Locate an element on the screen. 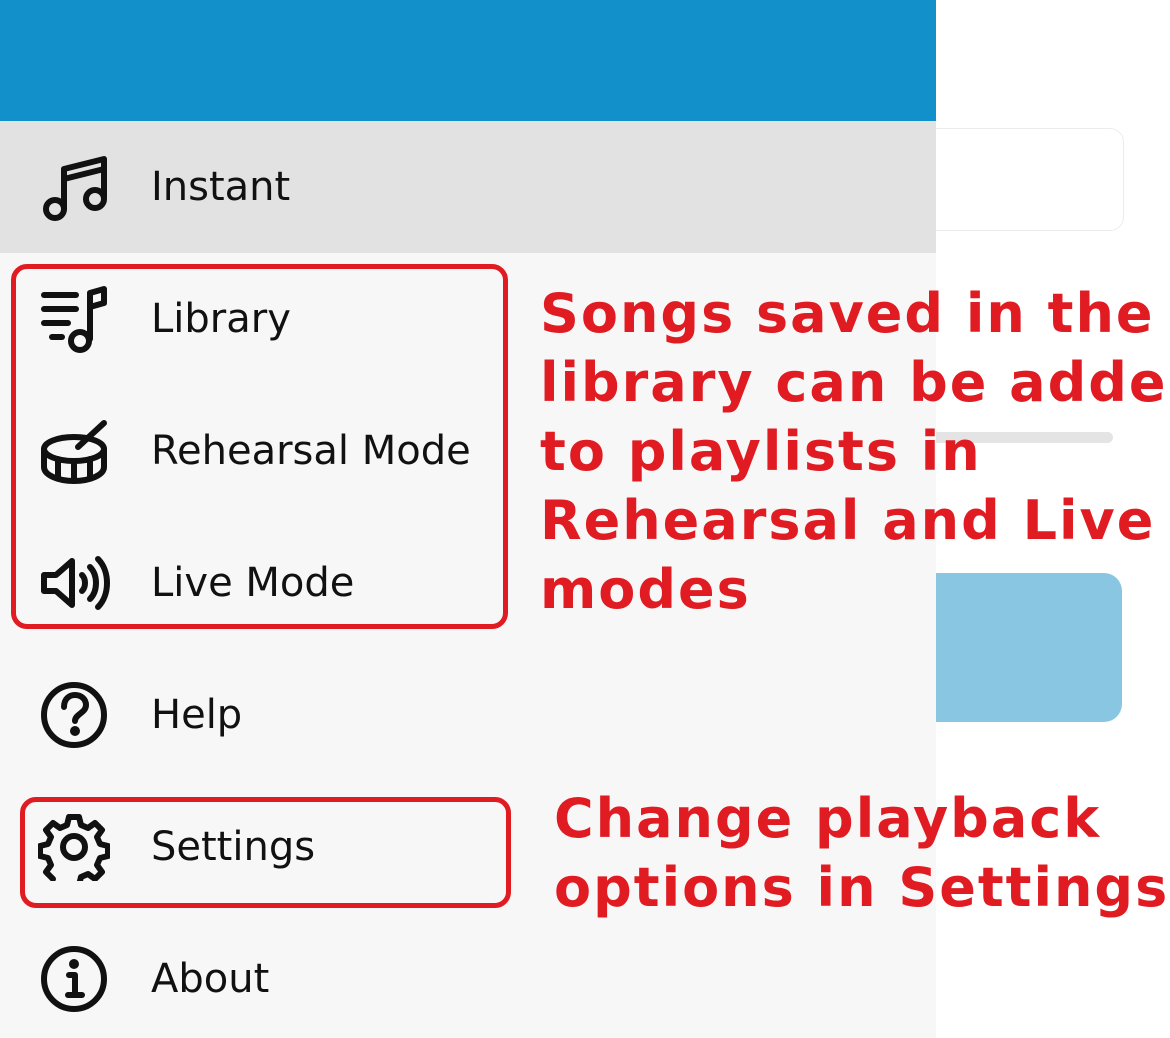 This screenshot has width=1170, height=1038. nav-item-about: About is located at coordinates (468, 975).